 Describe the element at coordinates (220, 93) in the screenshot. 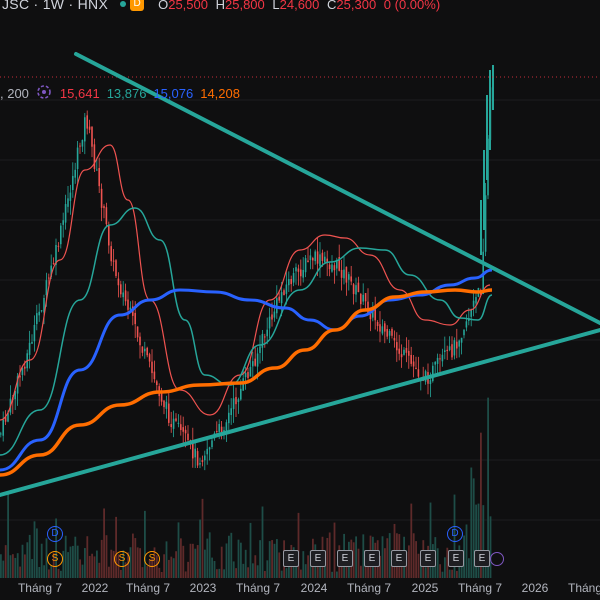

I see `ma-value-orange: 14,208` at that location.